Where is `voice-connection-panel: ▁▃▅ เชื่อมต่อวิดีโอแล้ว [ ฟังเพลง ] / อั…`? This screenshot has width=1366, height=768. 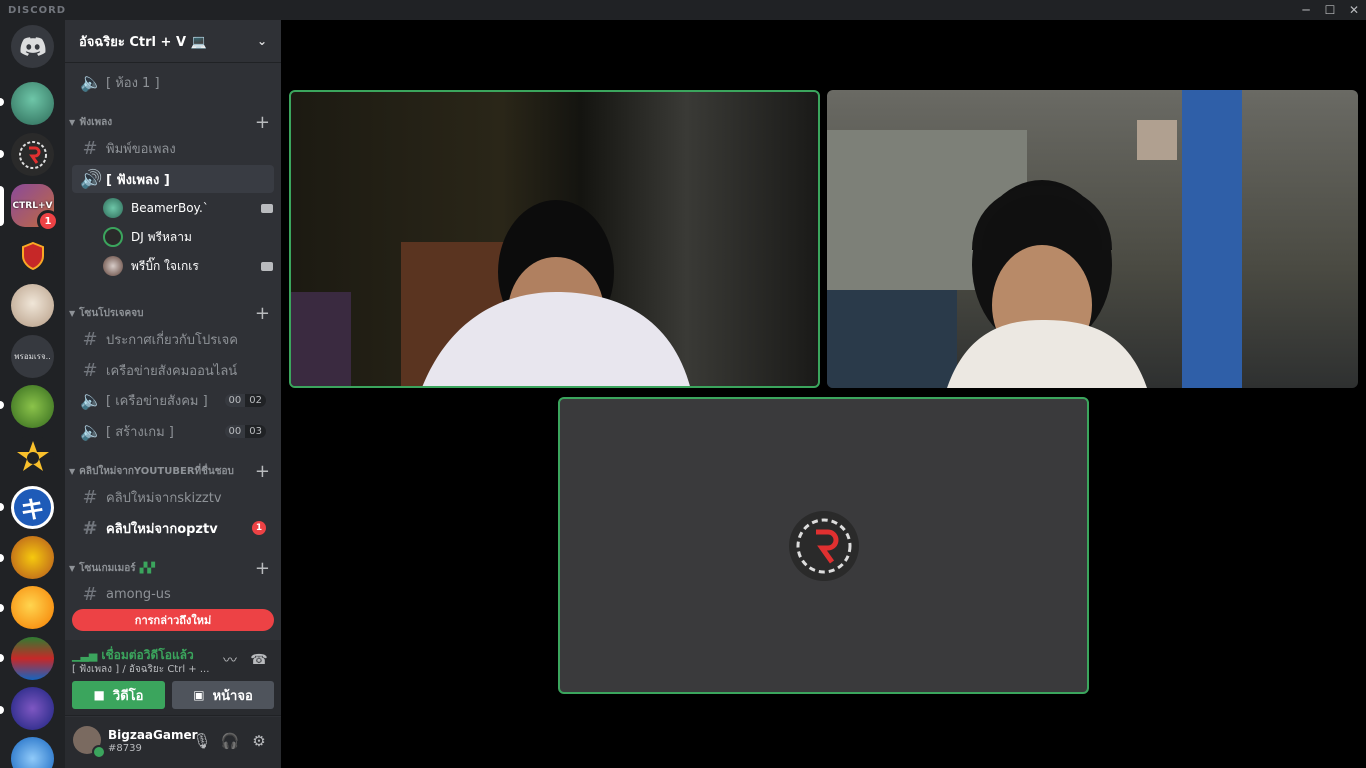
voice-connection-panel: ▁▃▅ เชื่อมต่อวิดีโอแล้ว [ ฟังเพลง ] / อั… is located at coordinates (173, 678).